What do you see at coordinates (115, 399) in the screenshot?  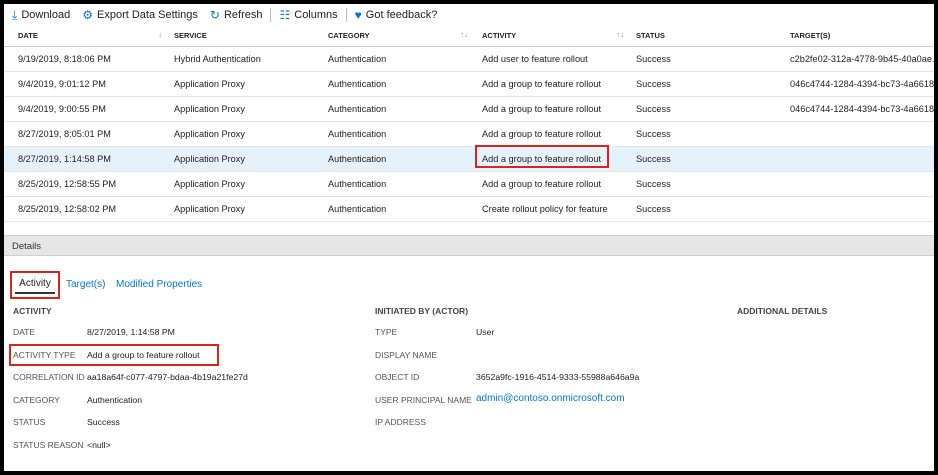 I see `field-value: Authentication` at bounding box center [115, 399].